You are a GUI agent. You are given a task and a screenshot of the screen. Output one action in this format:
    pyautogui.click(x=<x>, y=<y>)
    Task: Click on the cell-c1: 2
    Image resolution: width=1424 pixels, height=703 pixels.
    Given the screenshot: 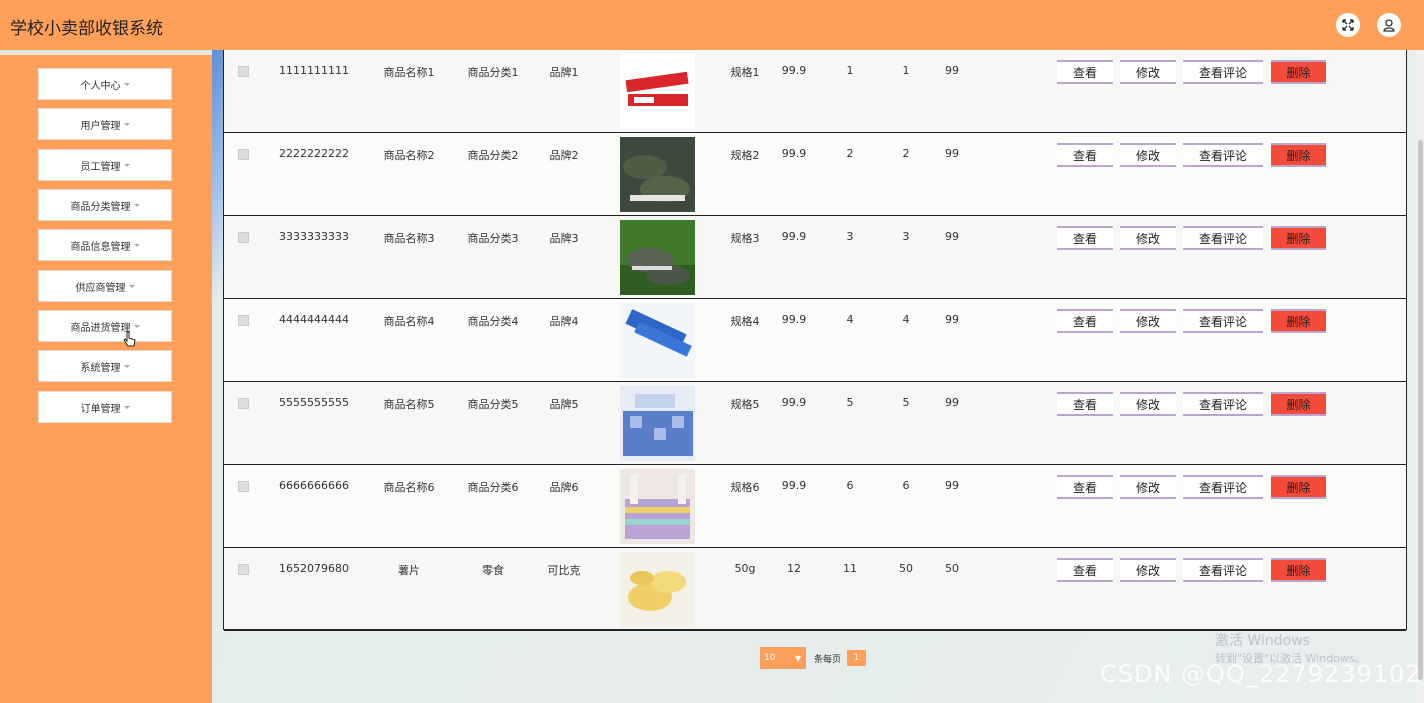 What is the action you would take?
    pyautogui.click(x=850, y=153)
    